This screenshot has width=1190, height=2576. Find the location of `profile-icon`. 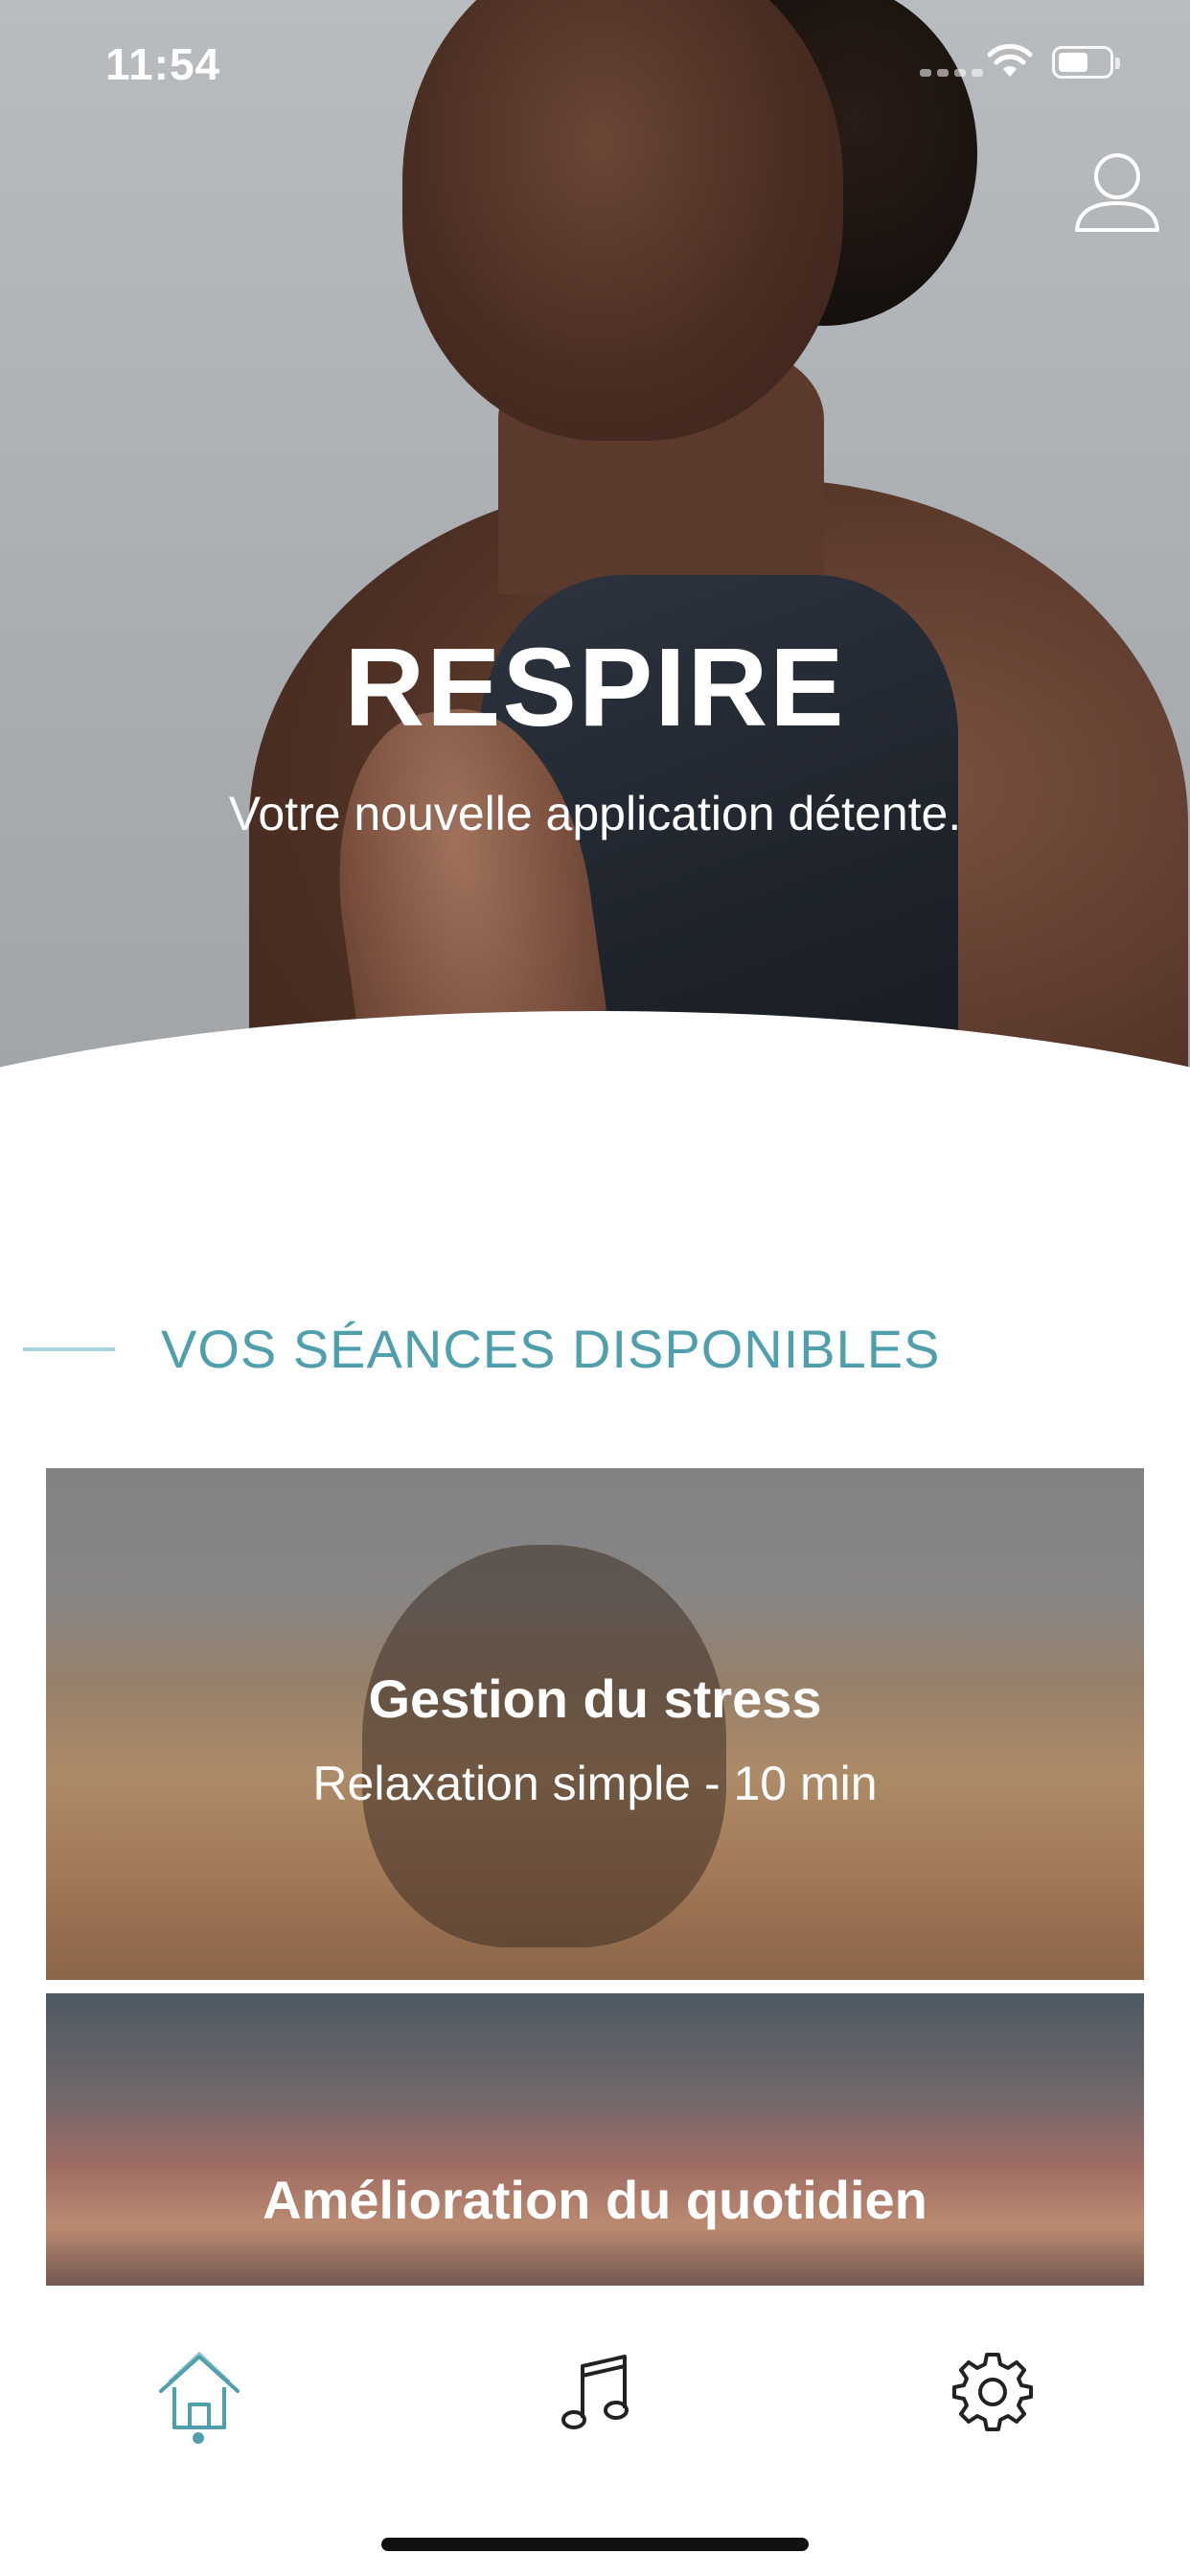

profile-icon is located at coordinates (1117, 192).